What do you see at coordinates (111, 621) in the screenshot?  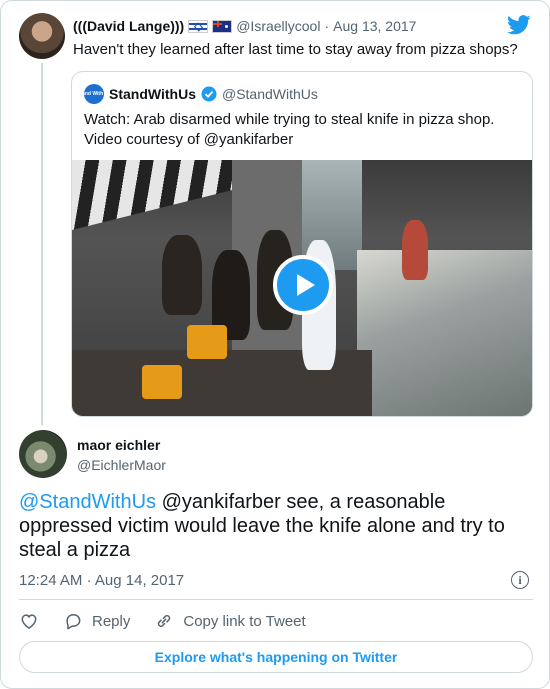 I see `reply-label: Reply` at bounding box center [111, 621].